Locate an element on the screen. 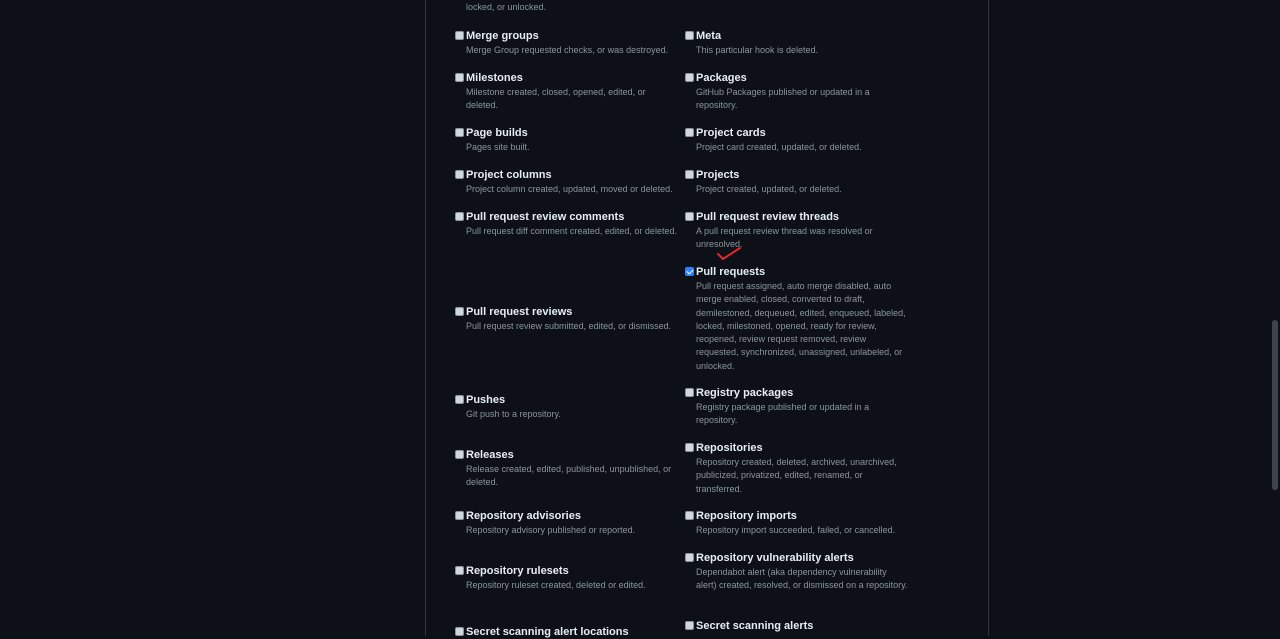  event-description: This particular hook is deleted. is located at coordinates (757, 50).